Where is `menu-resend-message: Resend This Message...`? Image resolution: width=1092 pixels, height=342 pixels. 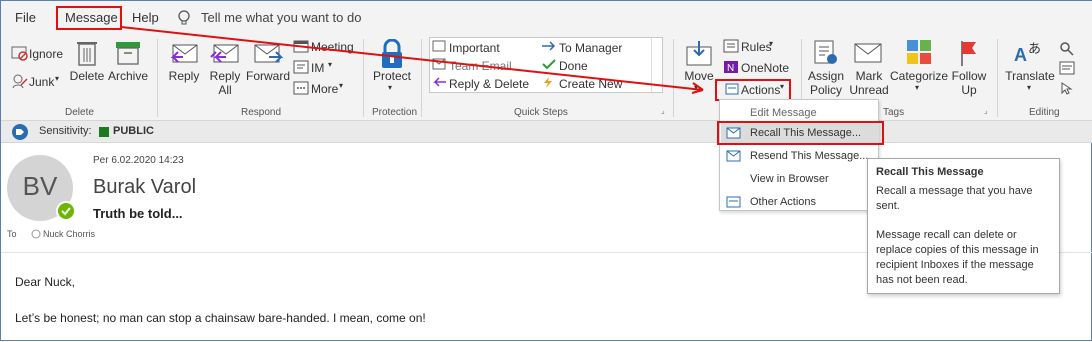 menu-resend-message: Resend This Message... is located at coordinates (809, 156).